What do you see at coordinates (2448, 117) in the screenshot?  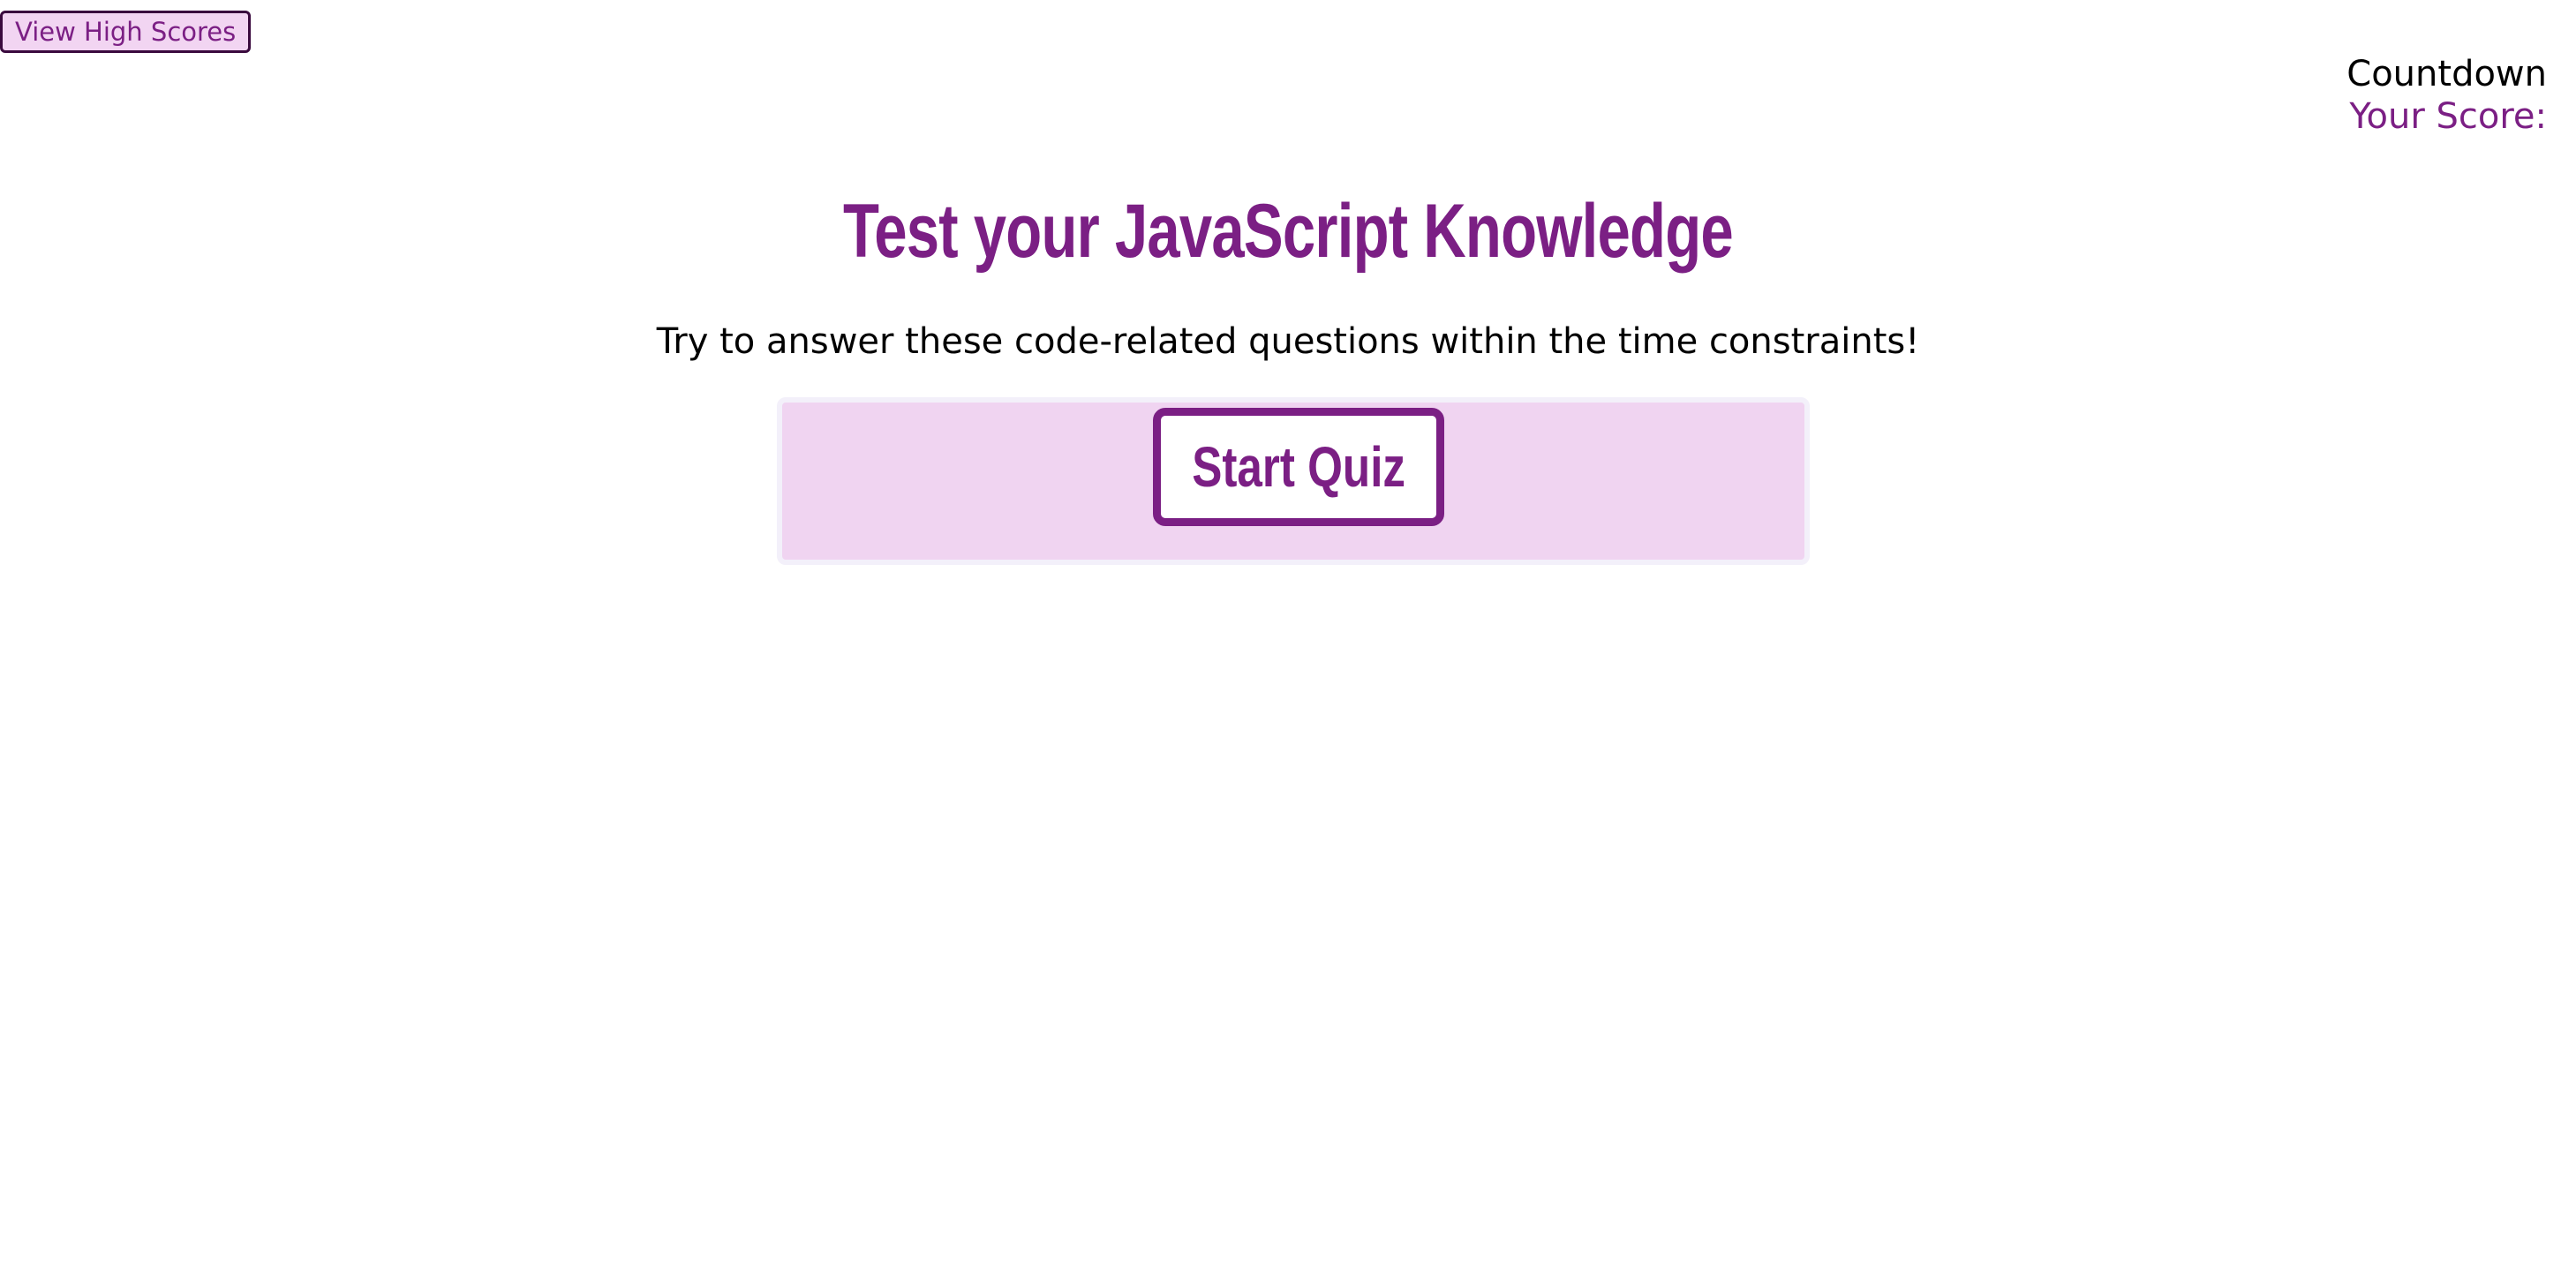 I see `score-display: Your Score:` at bounding box center [2448, 117].